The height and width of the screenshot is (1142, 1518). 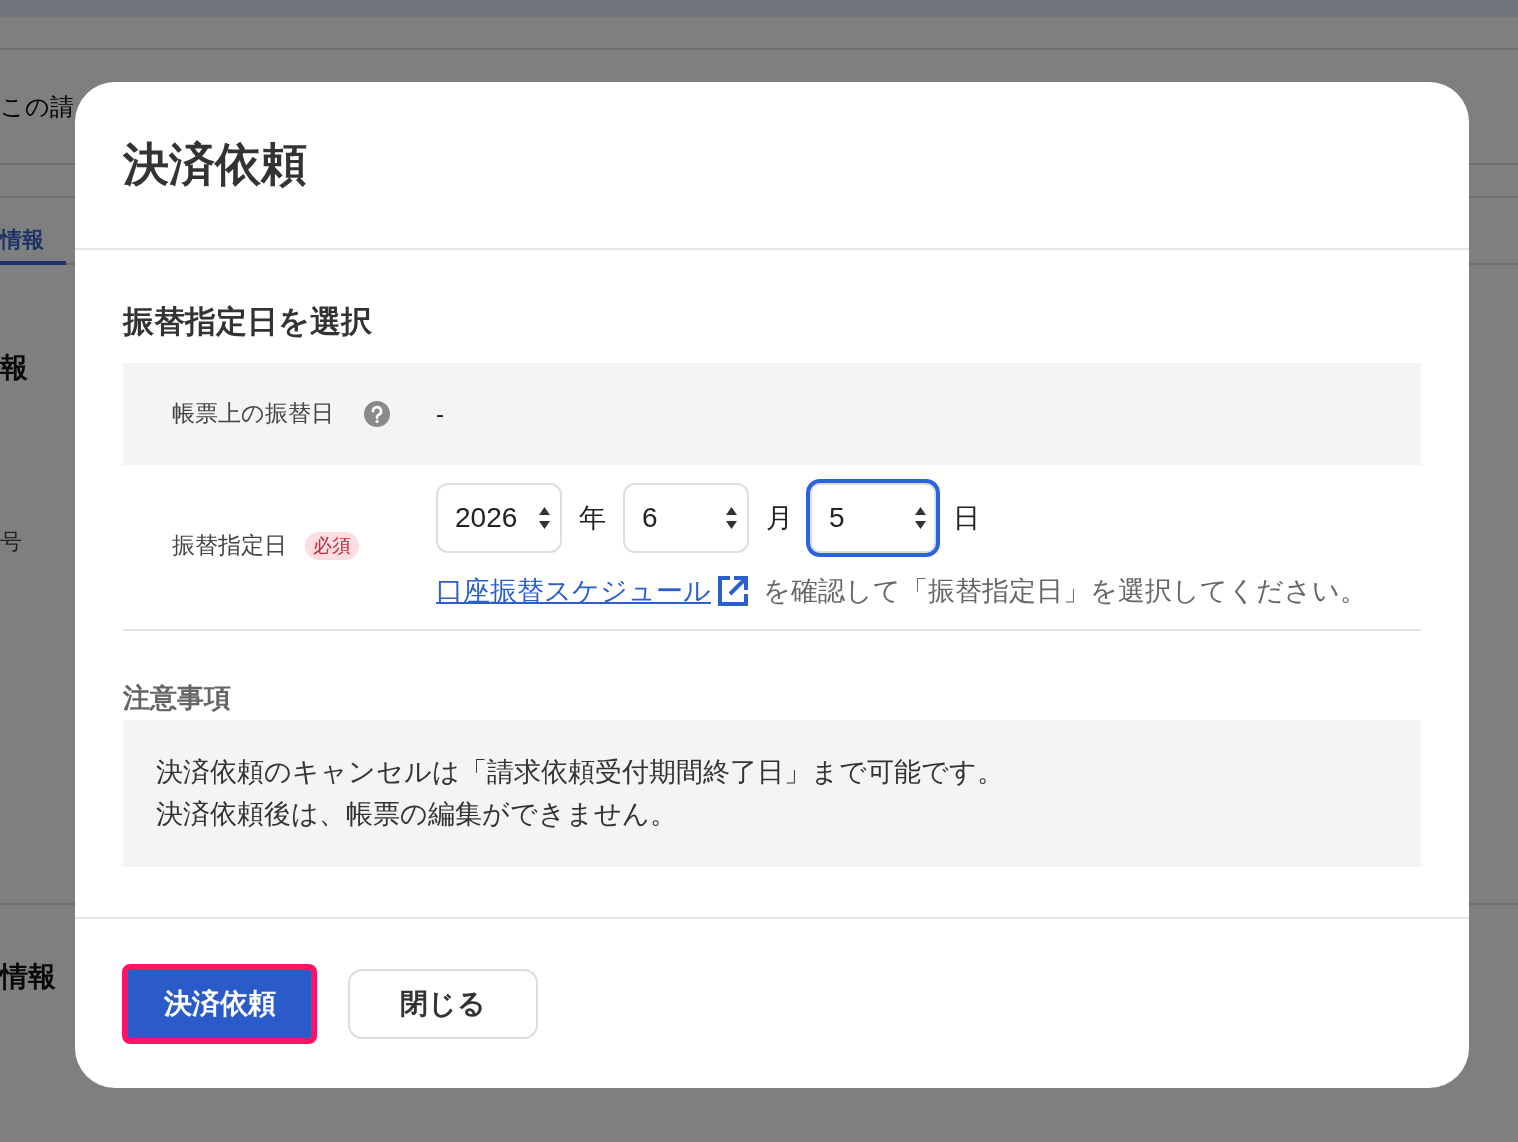 I want to click on field-value: -, so click(x=440, y=414).